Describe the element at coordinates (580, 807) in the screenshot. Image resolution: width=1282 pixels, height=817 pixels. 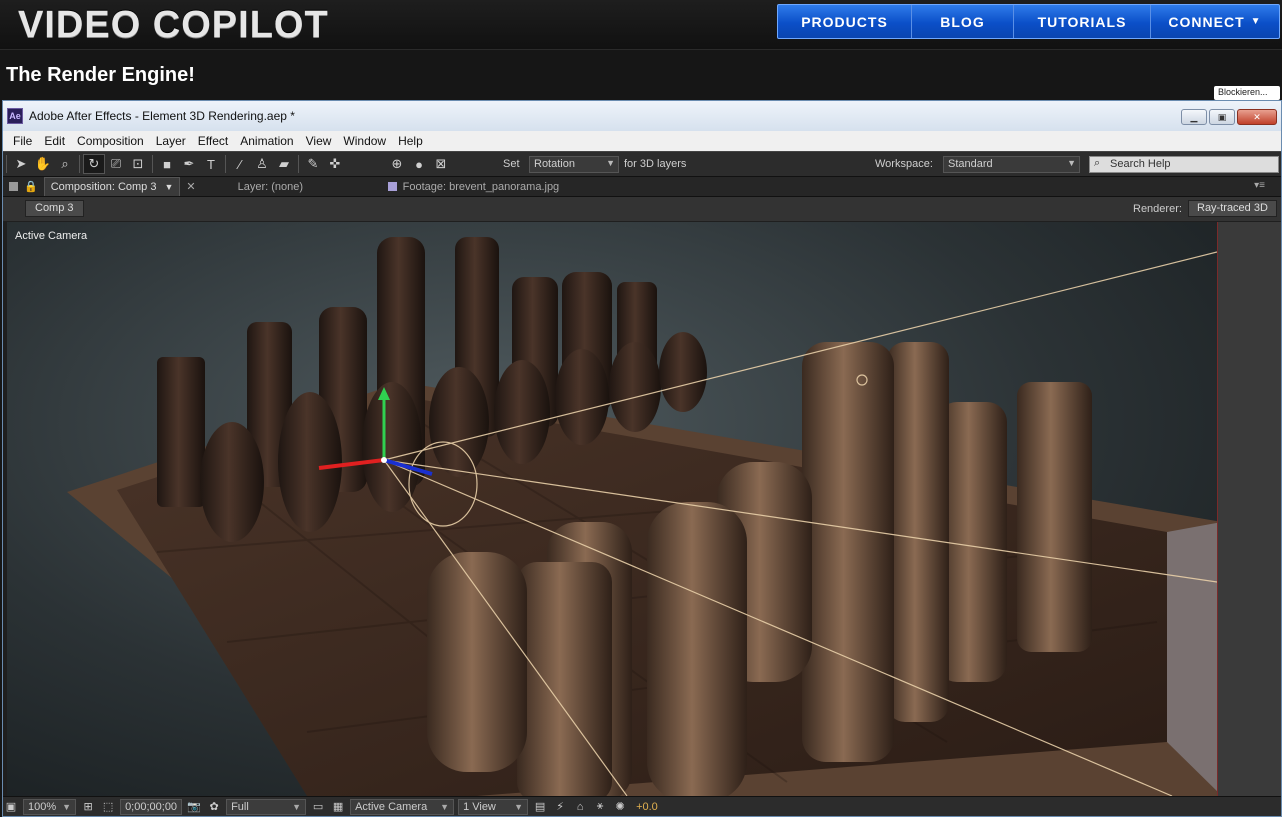
I see `timeline-icon: ⌂` at that location.